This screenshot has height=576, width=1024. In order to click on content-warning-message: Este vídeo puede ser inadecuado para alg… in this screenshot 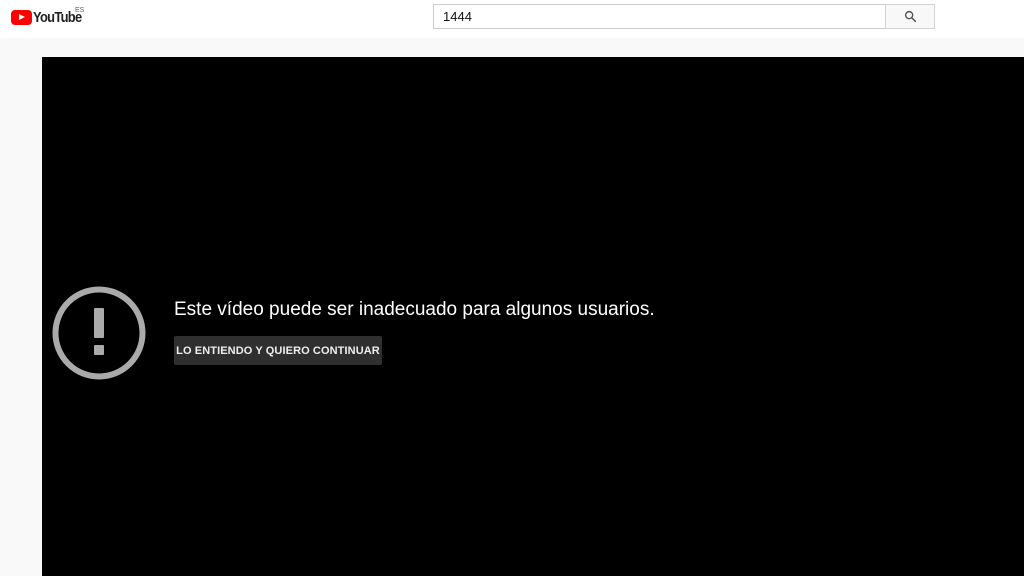, I will do `click(414, 309)`.